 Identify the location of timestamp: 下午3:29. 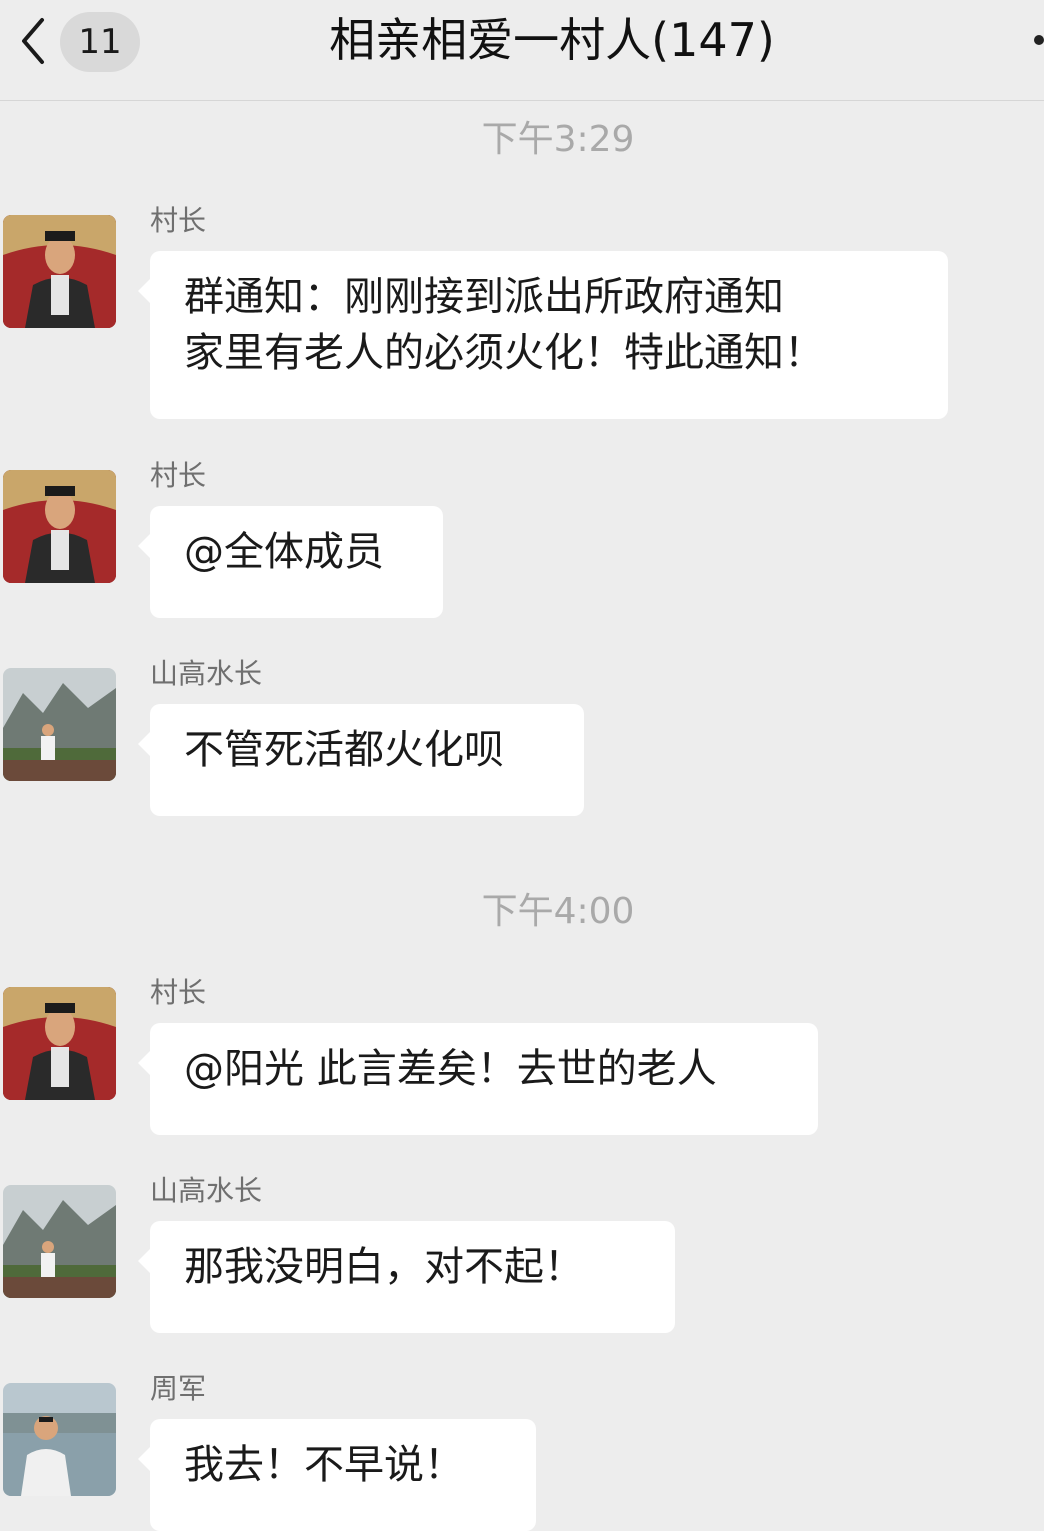
(558, 139).